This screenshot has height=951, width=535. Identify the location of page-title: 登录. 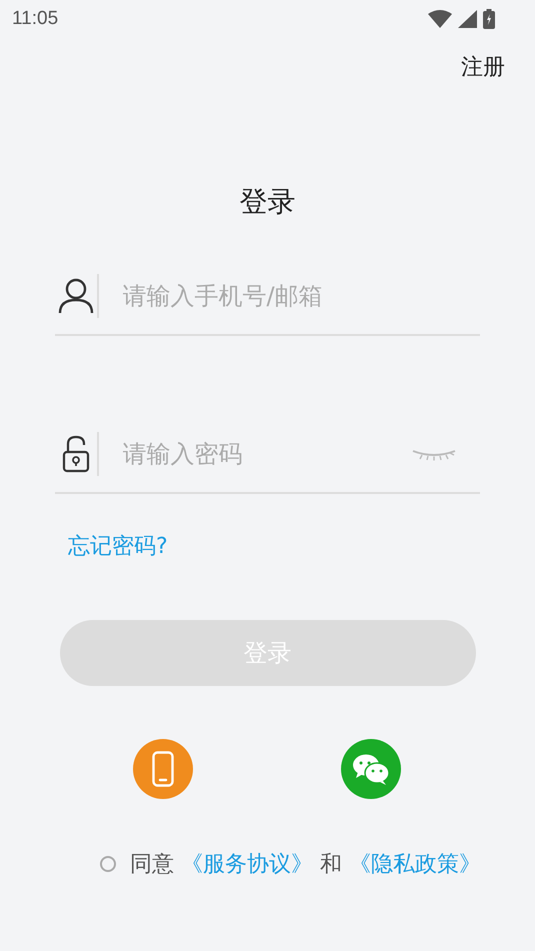
(267, 202).